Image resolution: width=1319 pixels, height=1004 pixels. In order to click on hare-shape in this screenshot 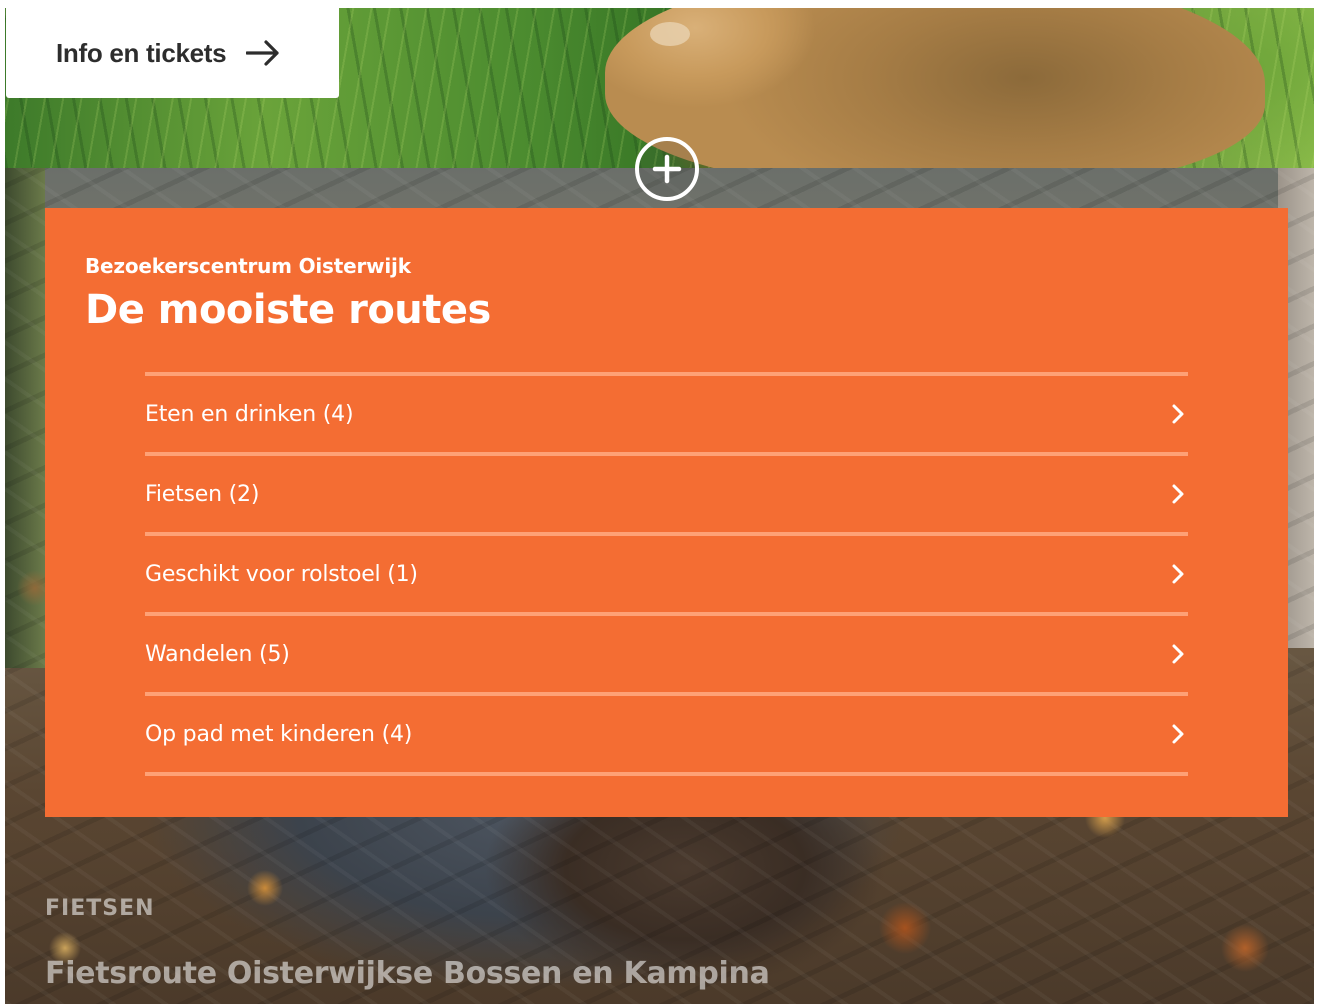, I will do `click(935, 88)`.